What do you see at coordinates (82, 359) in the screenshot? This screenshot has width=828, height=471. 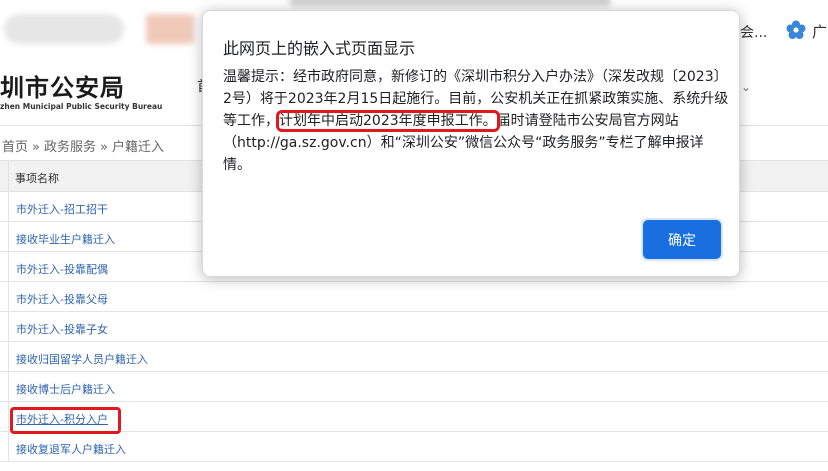 I see `service-link: 接收归国留学人员户籍迁入` at bounding box center [82, 359].